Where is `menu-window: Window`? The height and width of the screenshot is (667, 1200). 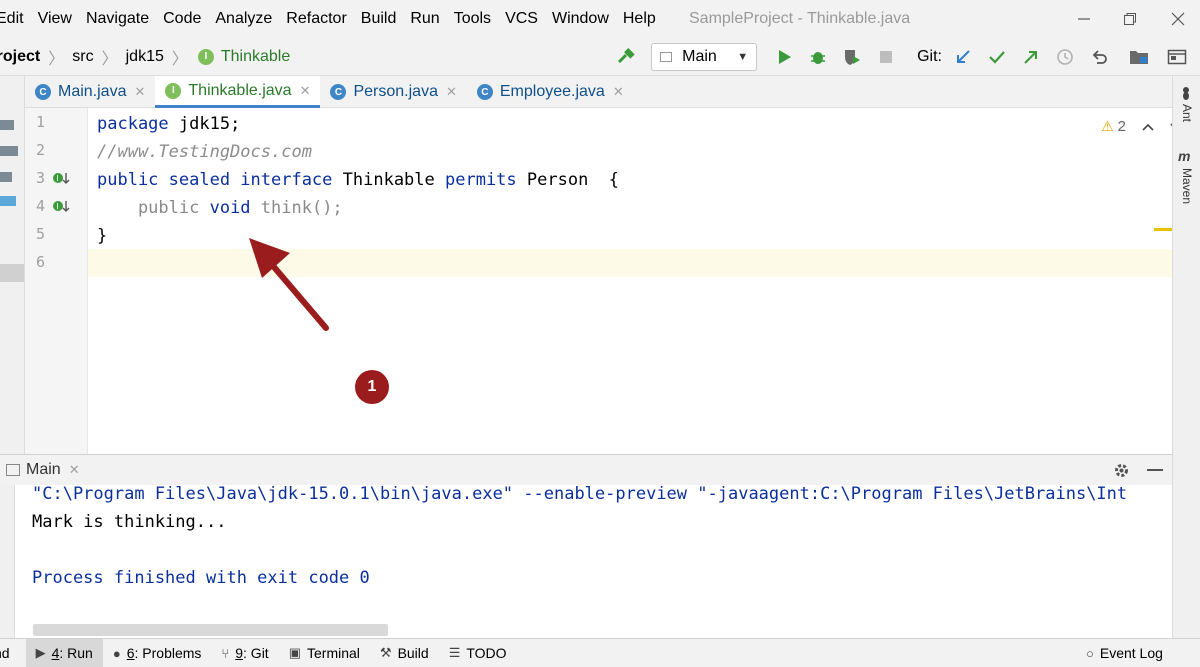 menu-window: Window is located at coordinates (579, 19).